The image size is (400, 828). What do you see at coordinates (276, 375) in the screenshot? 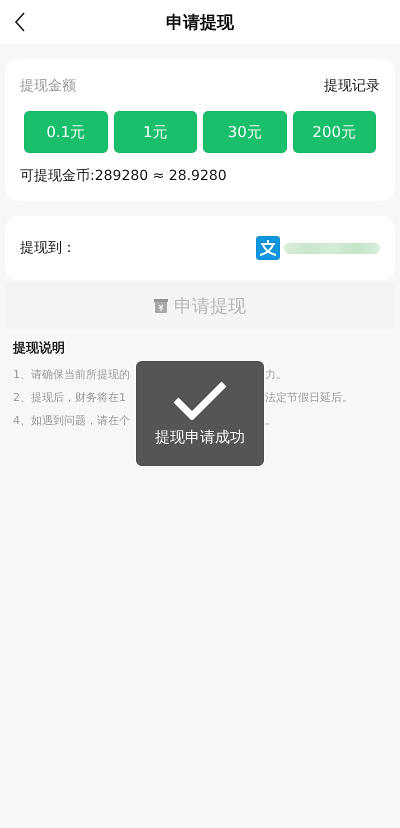
I see `note-text: 力。` at bounding box center [276, 375].